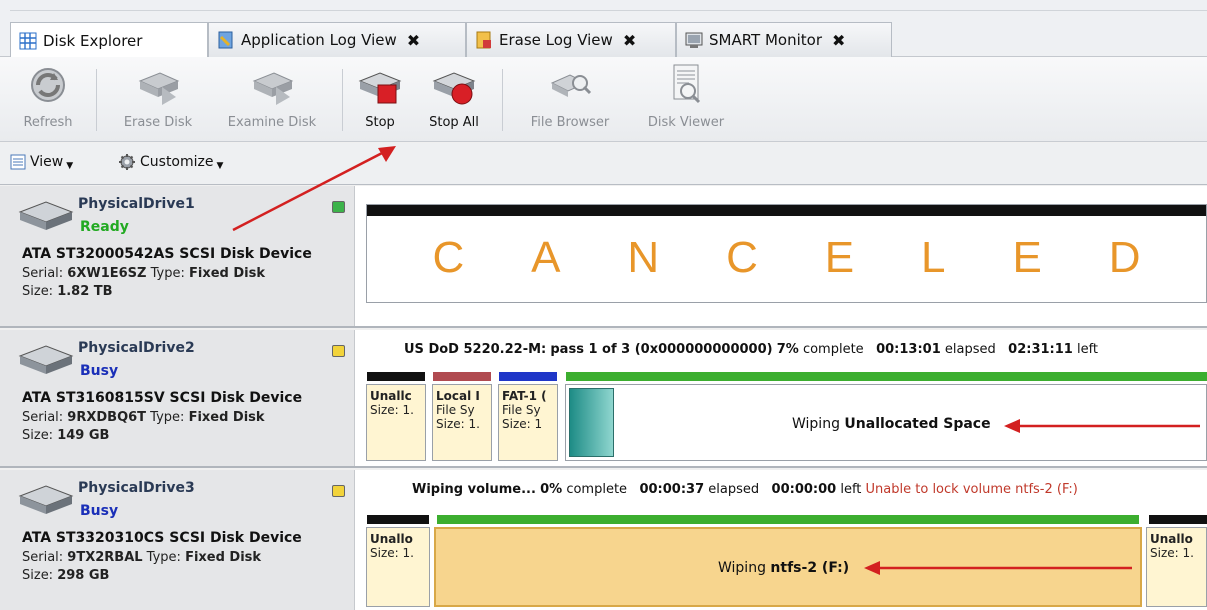  I want to click on partition-local: Local I File Sy Size: 1., so click(462, 422).